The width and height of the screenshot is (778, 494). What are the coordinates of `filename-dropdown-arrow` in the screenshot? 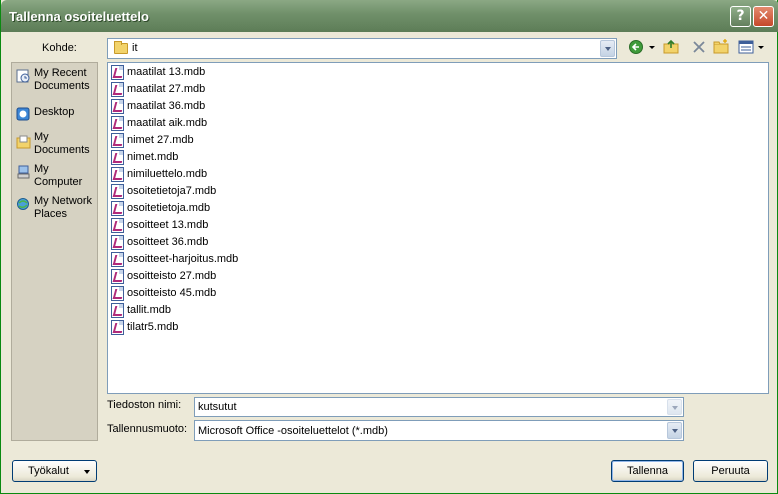 It's located at (674, 407).